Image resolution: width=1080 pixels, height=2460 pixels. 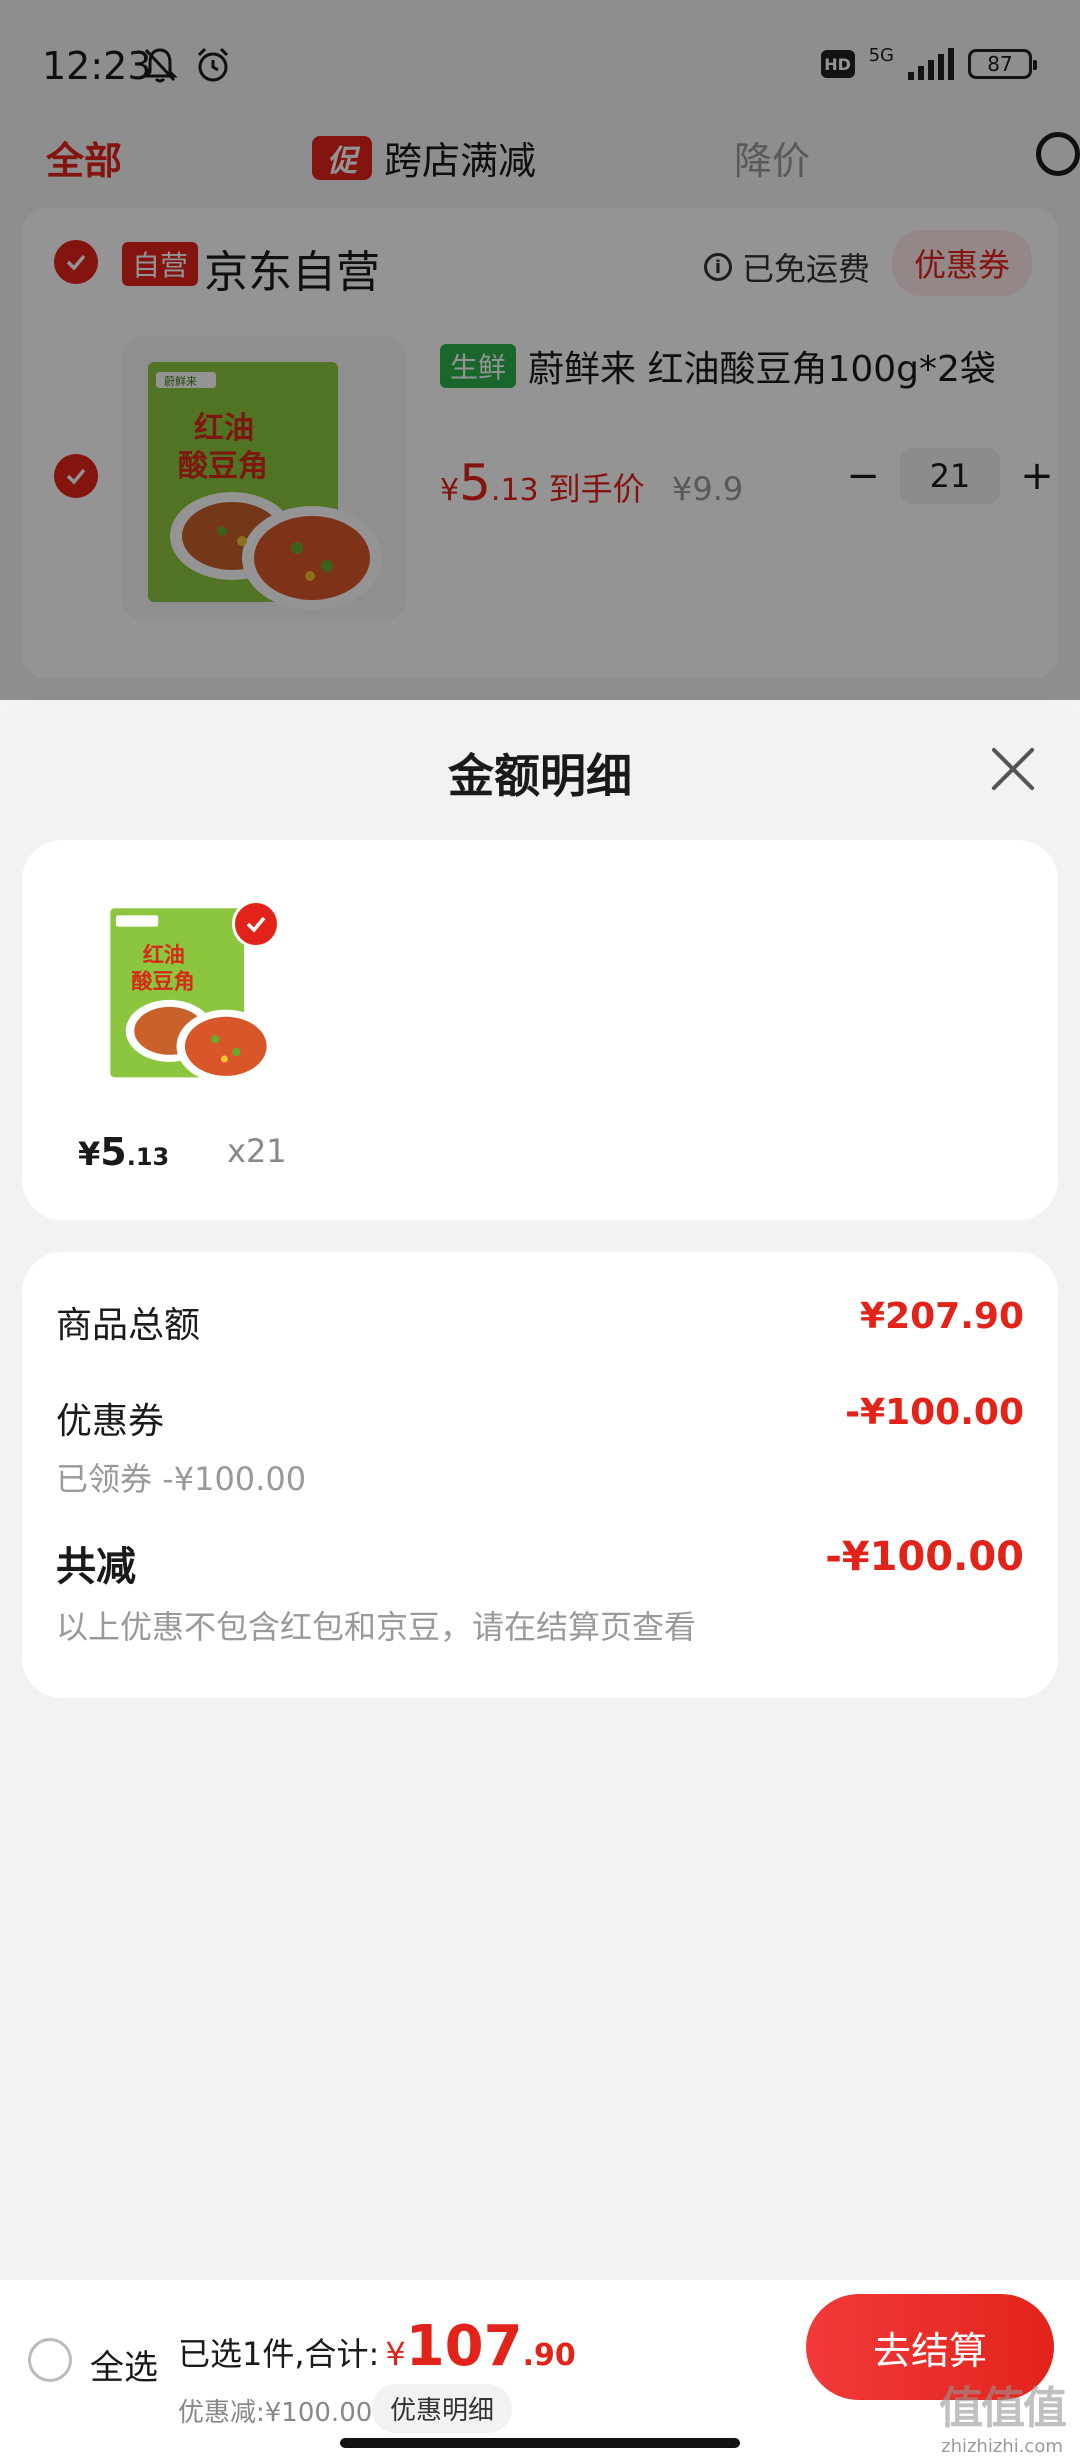 I want to click on price-decimal: .13, so click(x=148, y=1157).